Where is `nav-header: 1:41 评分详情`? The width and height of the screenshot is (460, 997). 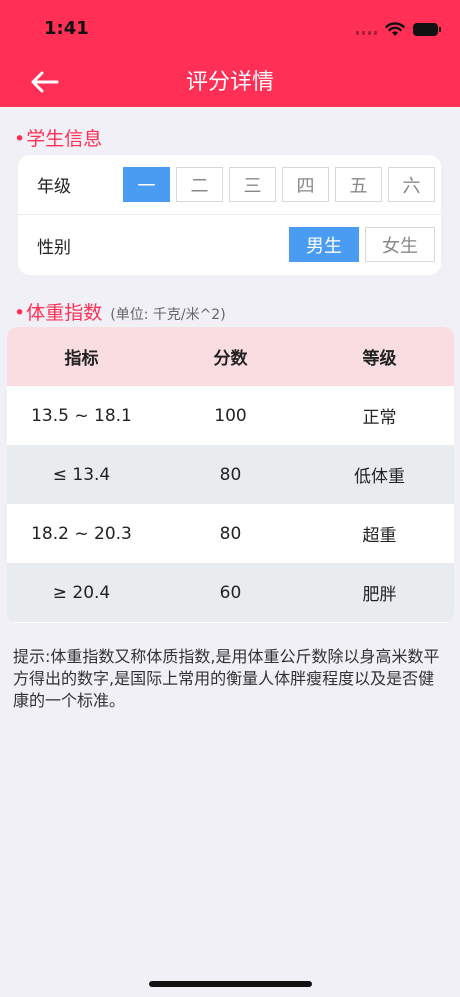 nav-header: 1:41 评分详情 is located at coordinates (230, 53).